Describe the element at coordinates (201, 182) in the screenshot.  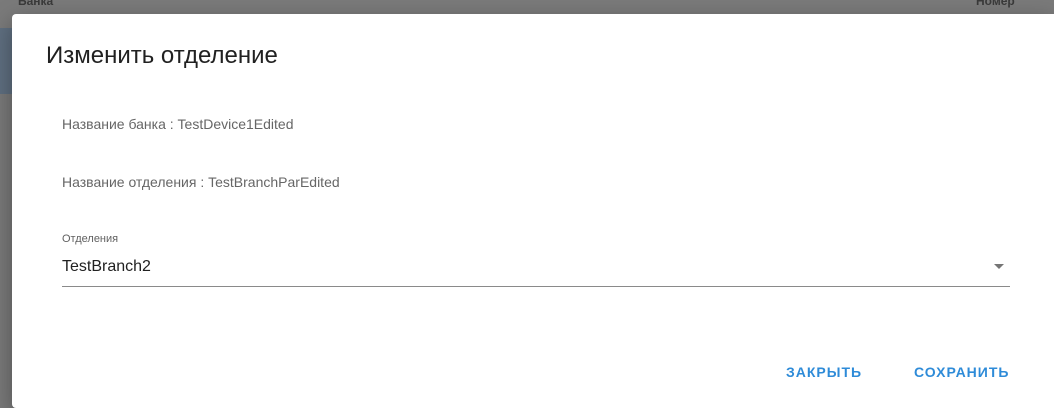
I see `branch-name-line: Название отделения : TestBranchParEdited` at that location.